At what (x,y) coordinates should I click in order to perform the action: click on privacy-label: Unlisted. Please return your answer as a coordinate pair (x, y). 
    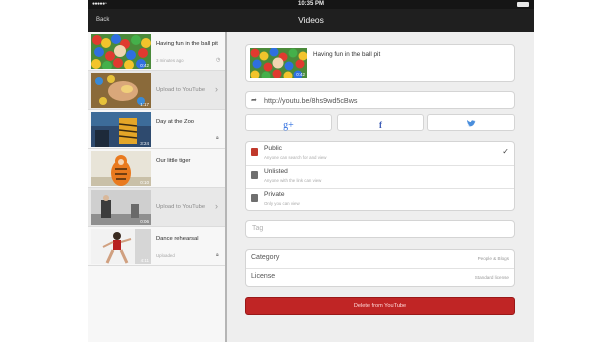
    Looking at the image, I should click on (276, 171).